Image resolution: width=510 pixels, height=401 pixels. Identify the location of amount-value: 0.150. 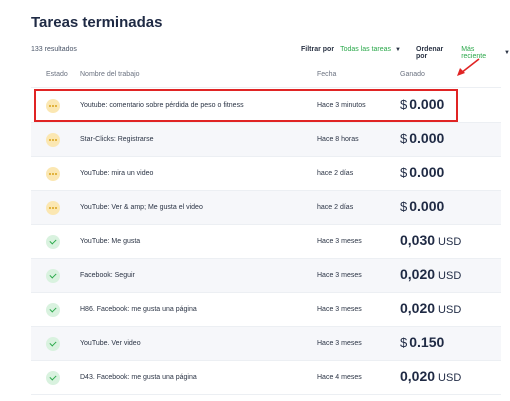
(427, 342).